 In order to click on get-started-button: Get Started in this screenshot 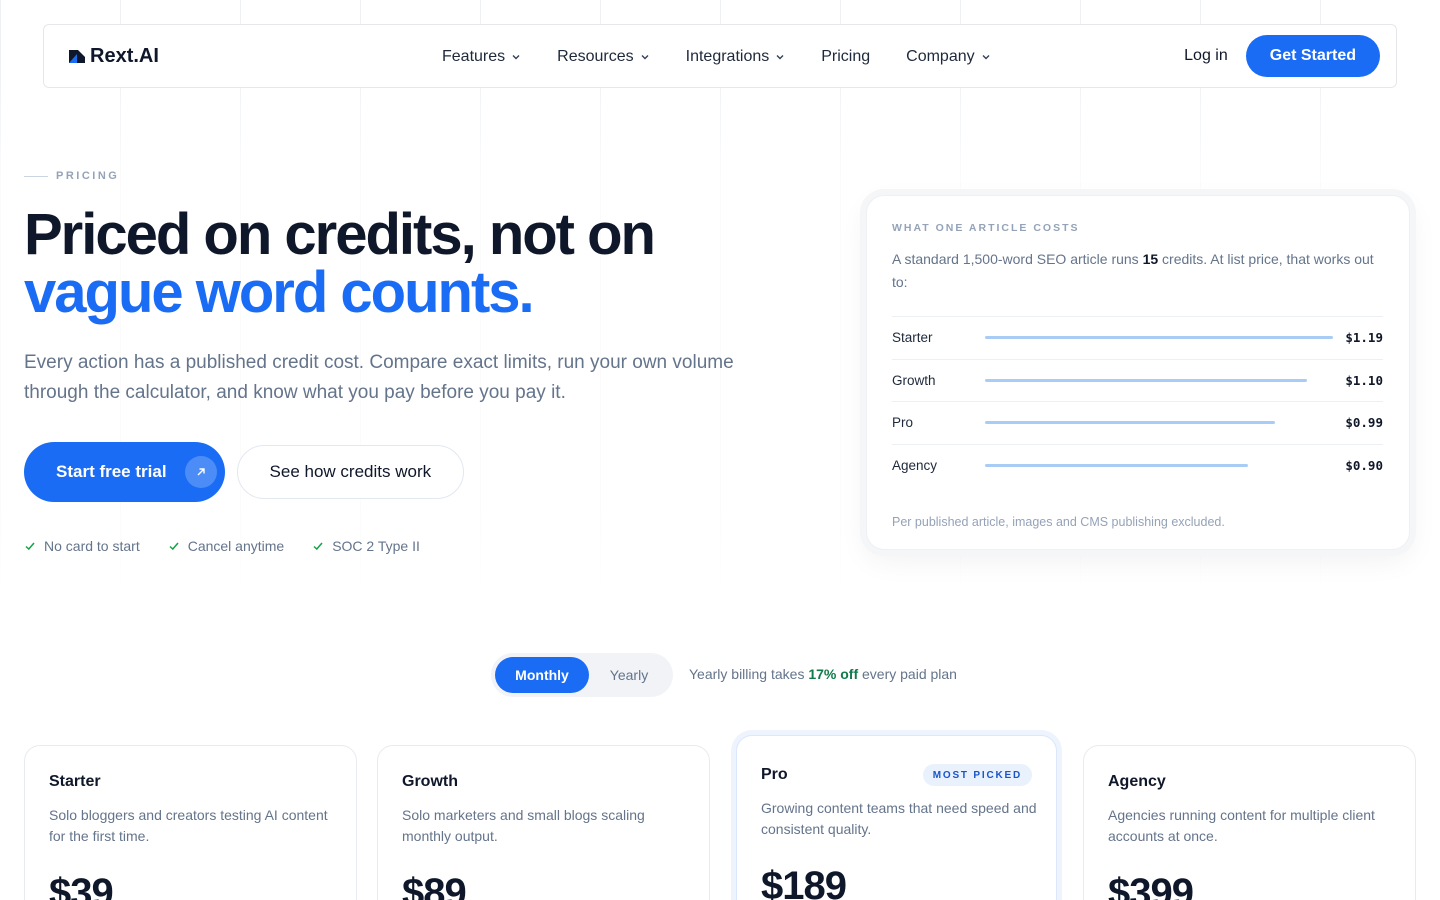, I will do `click(1312, 56)`.